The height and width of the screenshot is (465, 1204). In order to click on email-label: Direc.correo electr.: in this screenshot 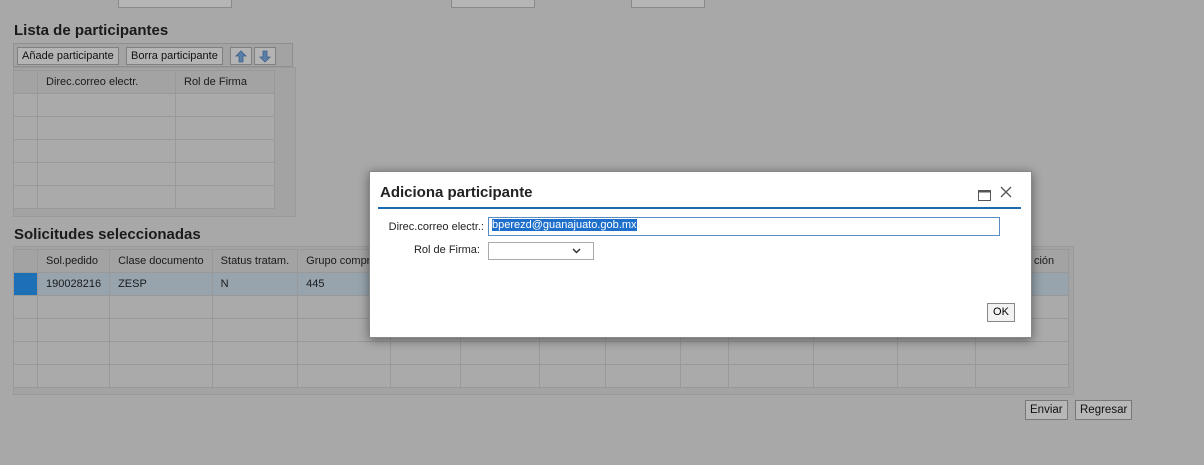, I will do `click(436, 227)`.